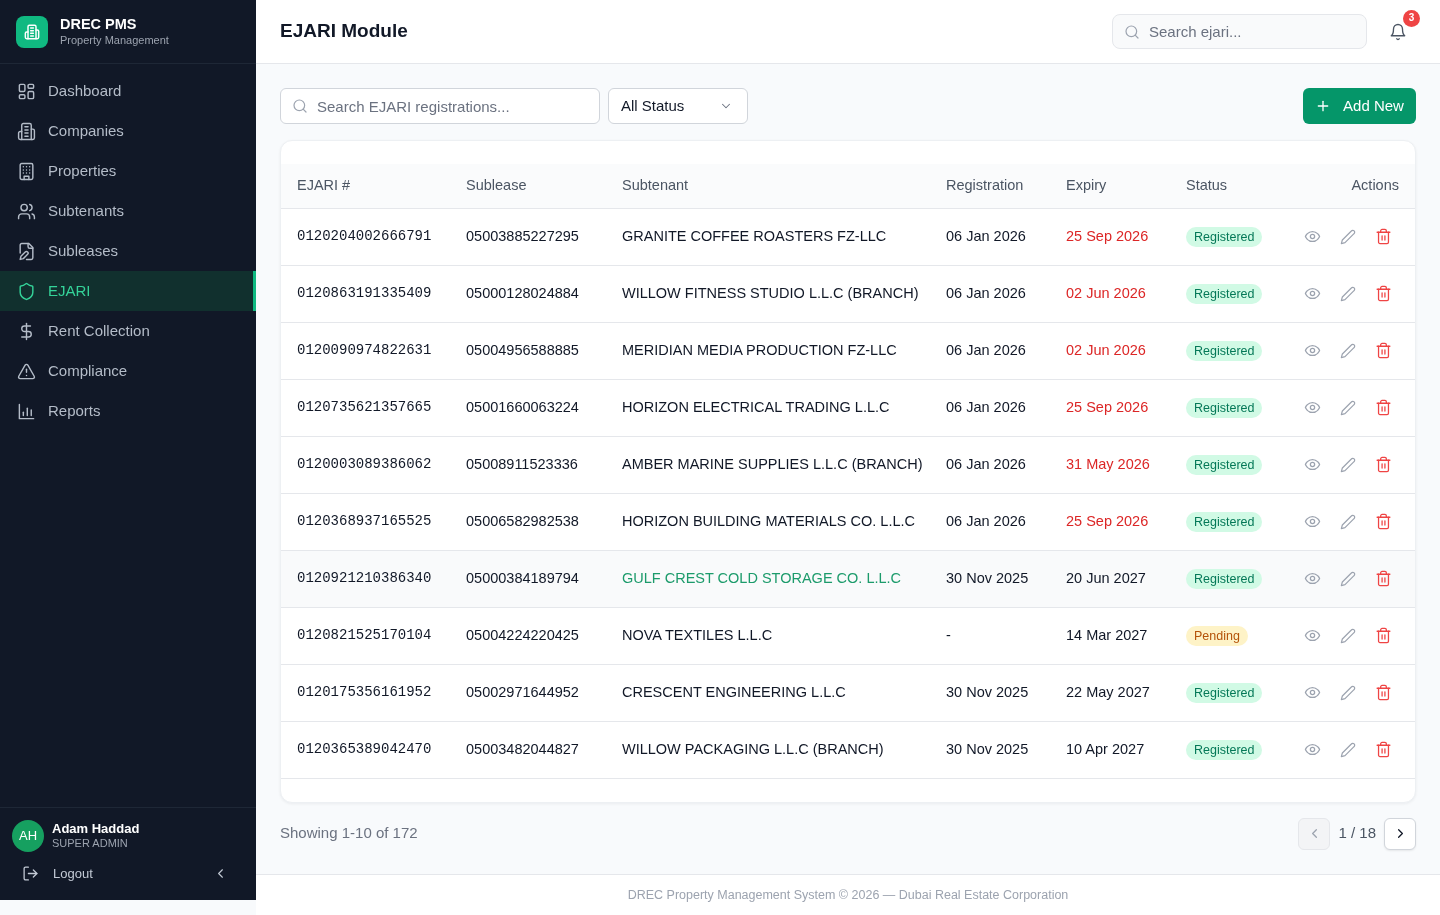 This screenshot has width=1440, height=915. I want to click on bar-chart-icon, so click(26, 411).